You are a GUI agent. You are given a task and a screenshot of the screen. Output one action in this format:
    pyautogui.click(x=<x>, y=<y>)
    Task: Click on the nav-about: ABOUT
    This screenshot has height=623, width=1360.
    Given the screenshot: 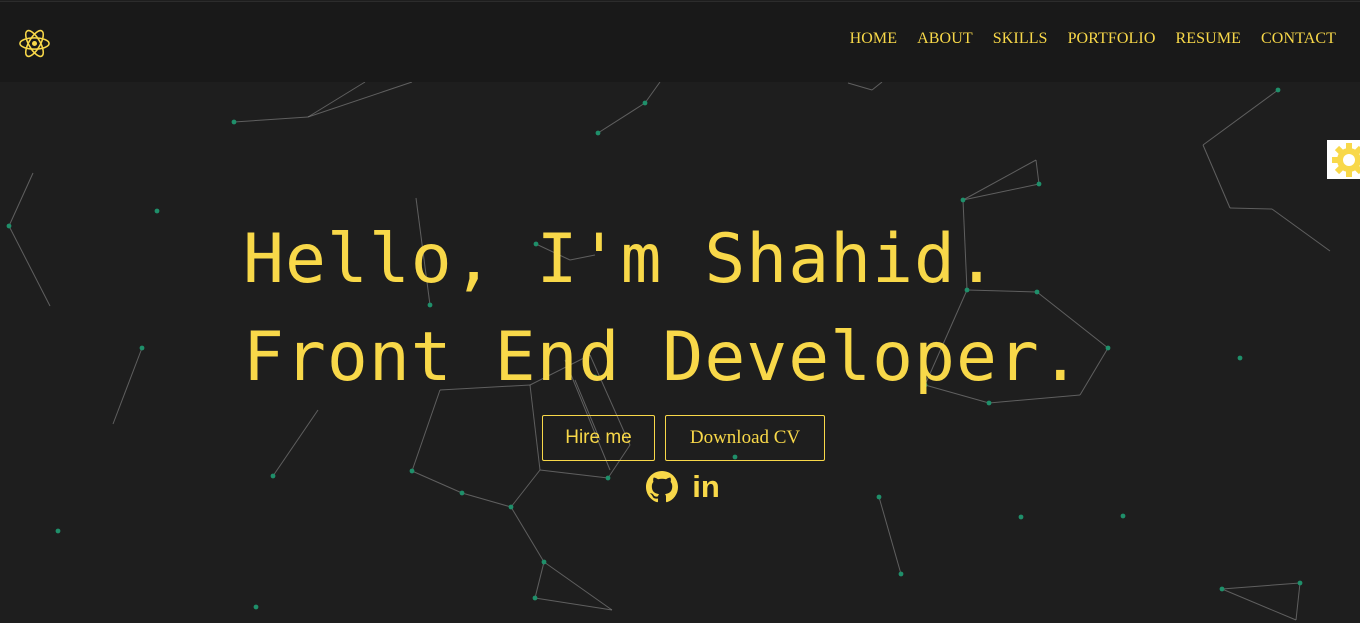 What is the action you would take?
    pyautogui.click(x=945, y=39)
    